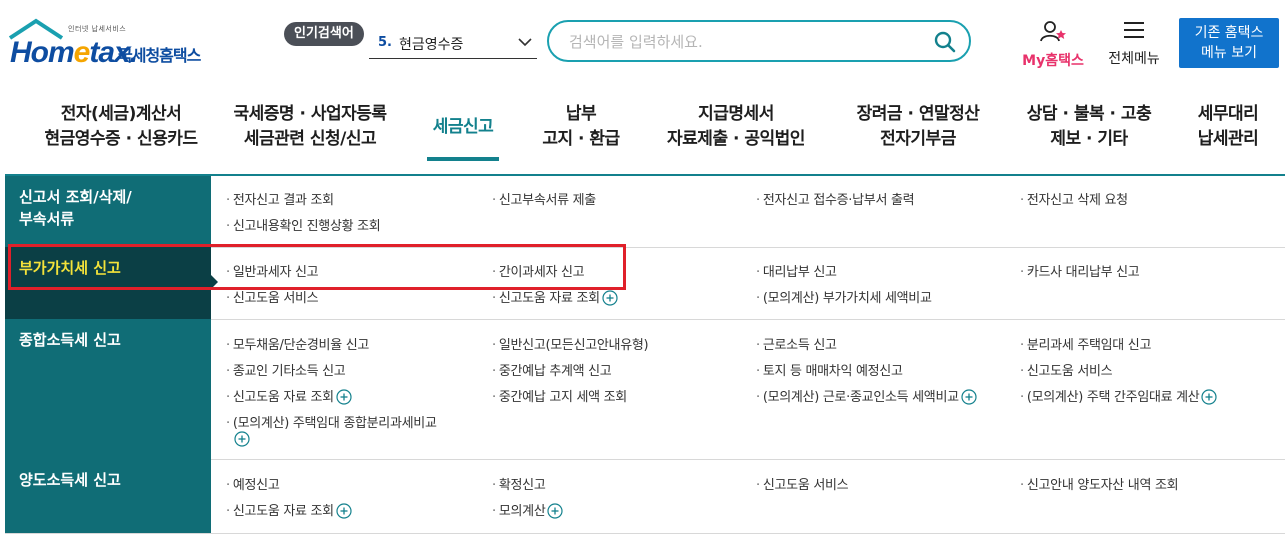 This screenshot has height=535, width=1285. What do you see at coordinates (159, 55) in the screenshot?
I see `logo-korean-name: 국세청홈택스` at bounding box center [159, 55].